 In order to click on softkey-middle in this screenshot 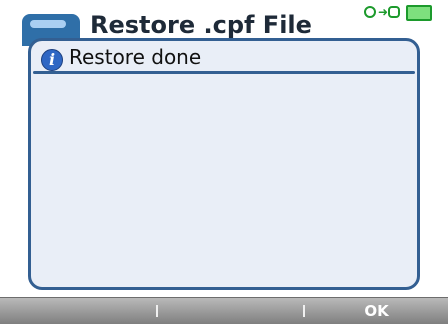, I will do `click(230, 311)`.